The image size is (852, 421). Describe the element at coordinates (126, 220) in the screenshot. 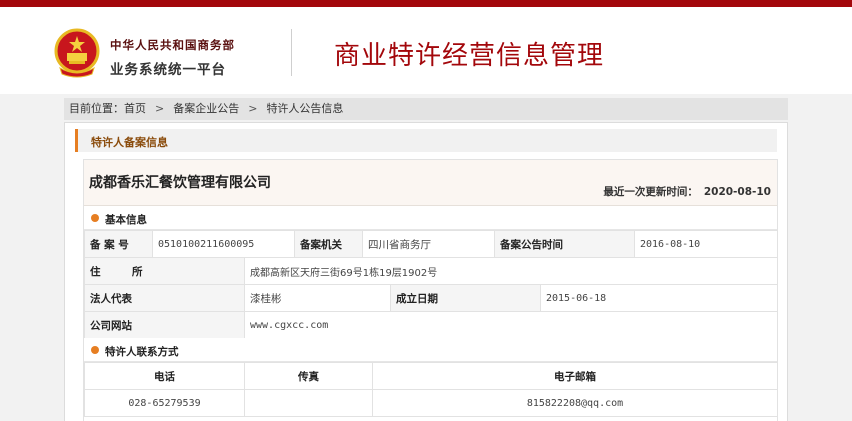

I see `section-title: 基本信息` at that location.